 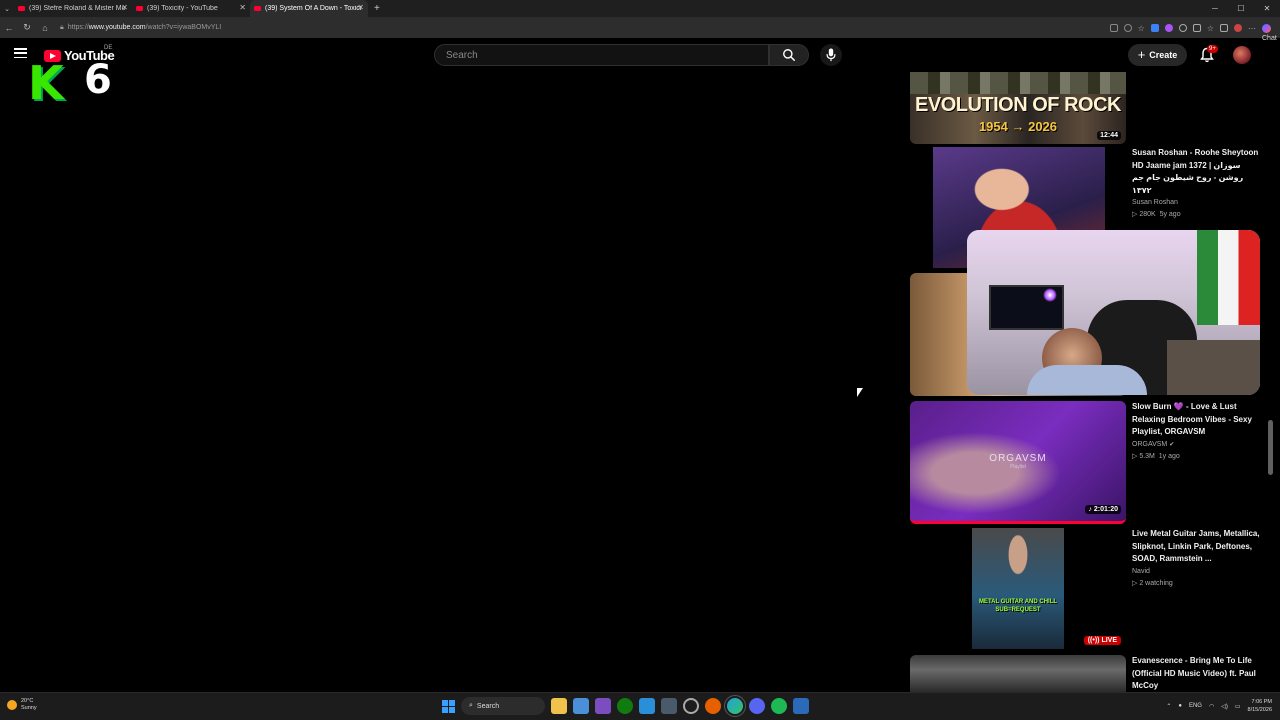 What do you see at coordinates (71, 83) in the screenshot?
I see `stream-overlay-logo: K 6` at bounding box center [71, 83].